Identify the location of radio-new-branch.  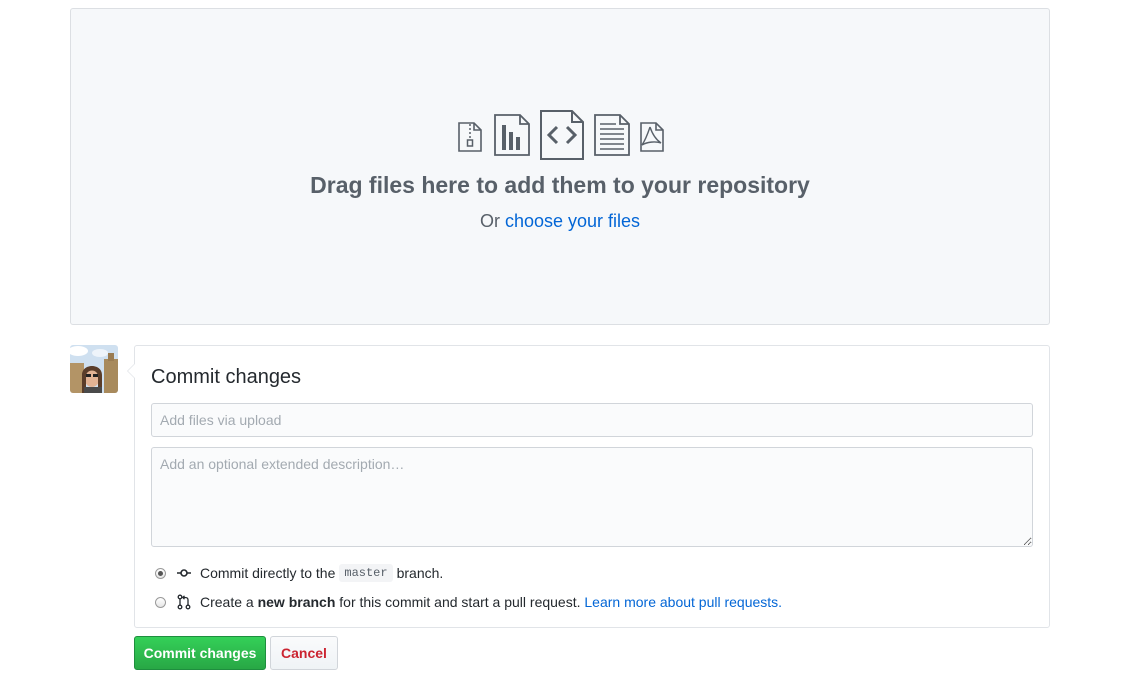
(160, 602).